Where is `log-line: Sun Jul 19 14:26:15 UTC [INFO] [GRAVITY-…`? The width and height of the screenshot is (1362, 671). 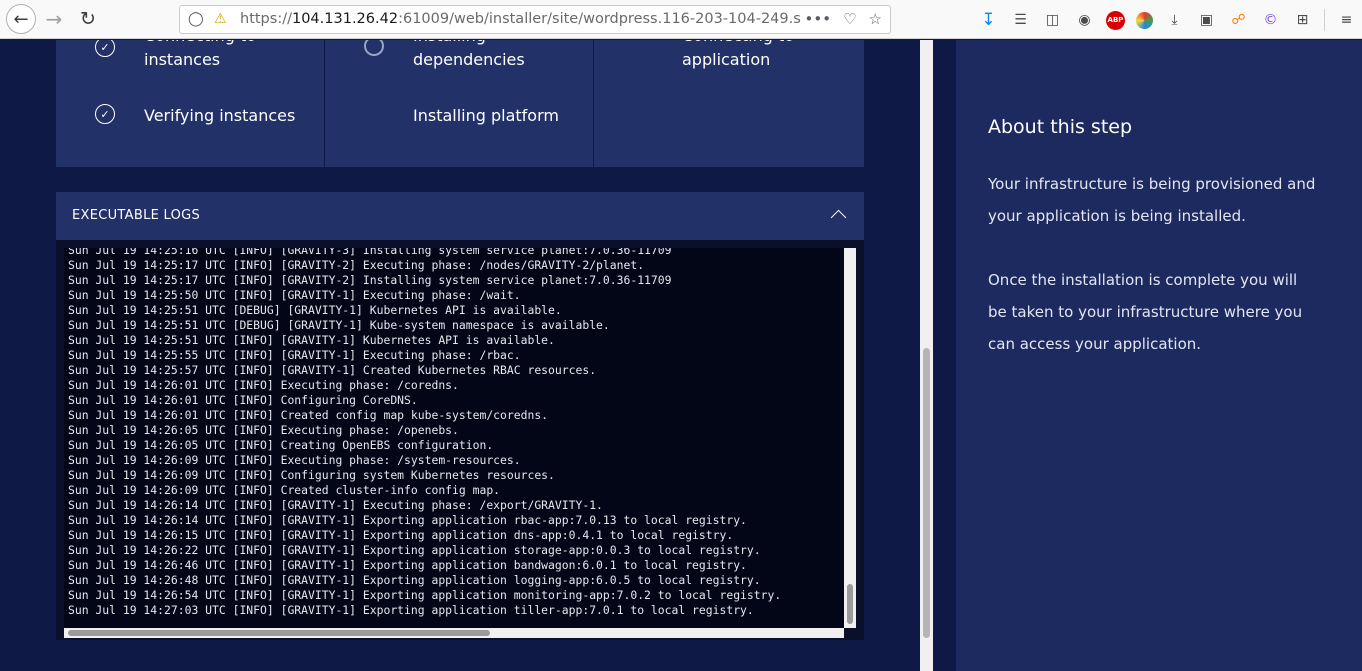
log-line: Sun Jul 19 14:26:15 UTC [INFO] [GRAVITY-… is located at coordinates (401, 535).